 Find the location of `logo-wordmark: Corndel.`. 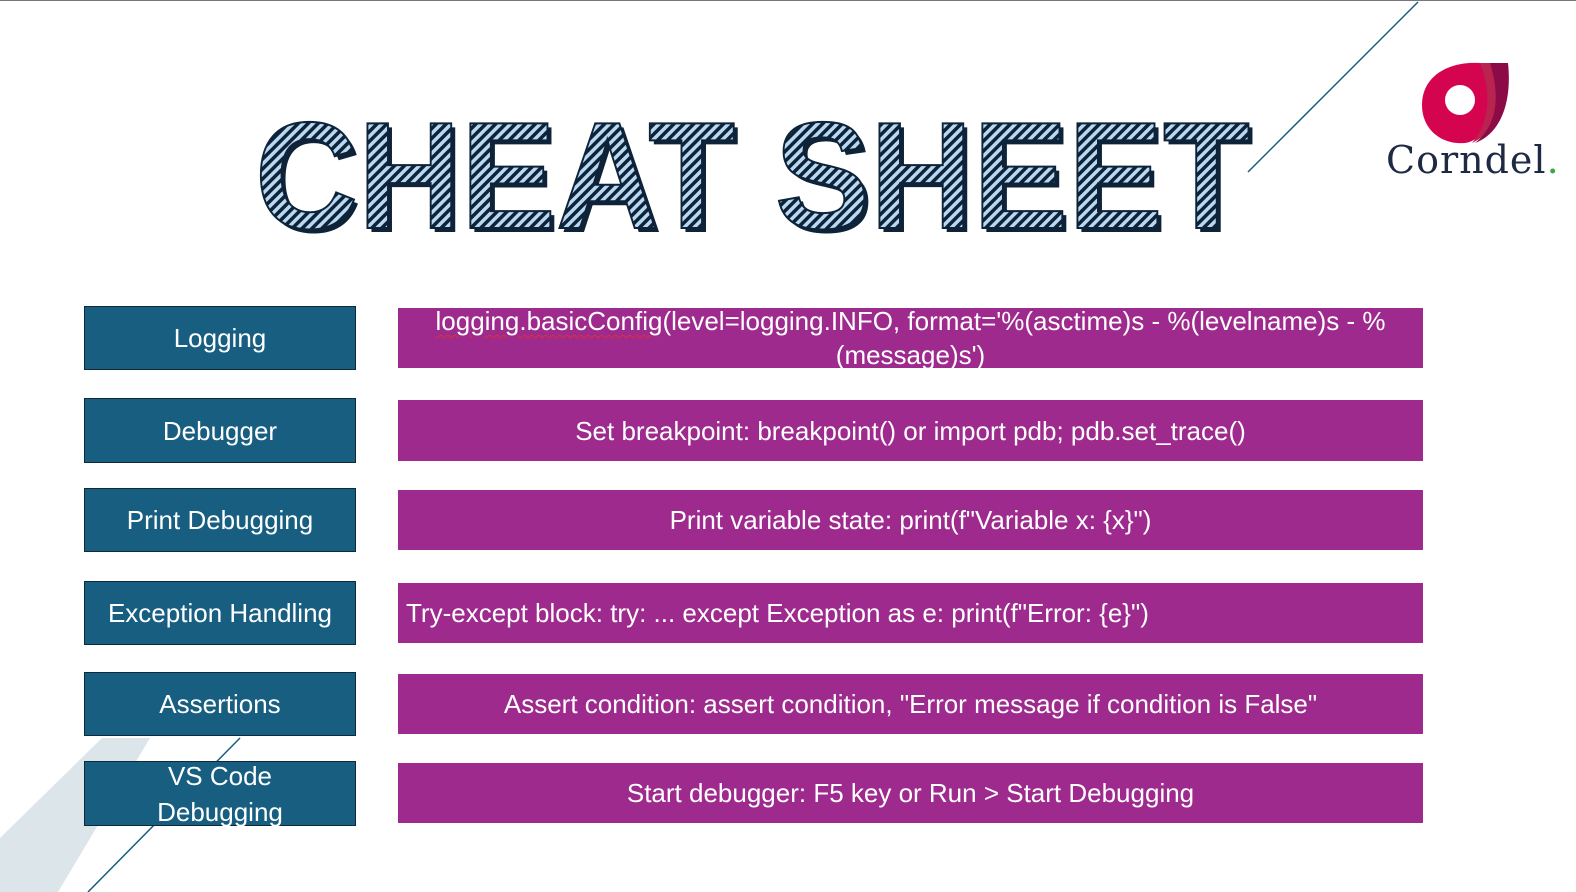

logo-wordmark: Corndel. is located at coordinates (1473, 160).